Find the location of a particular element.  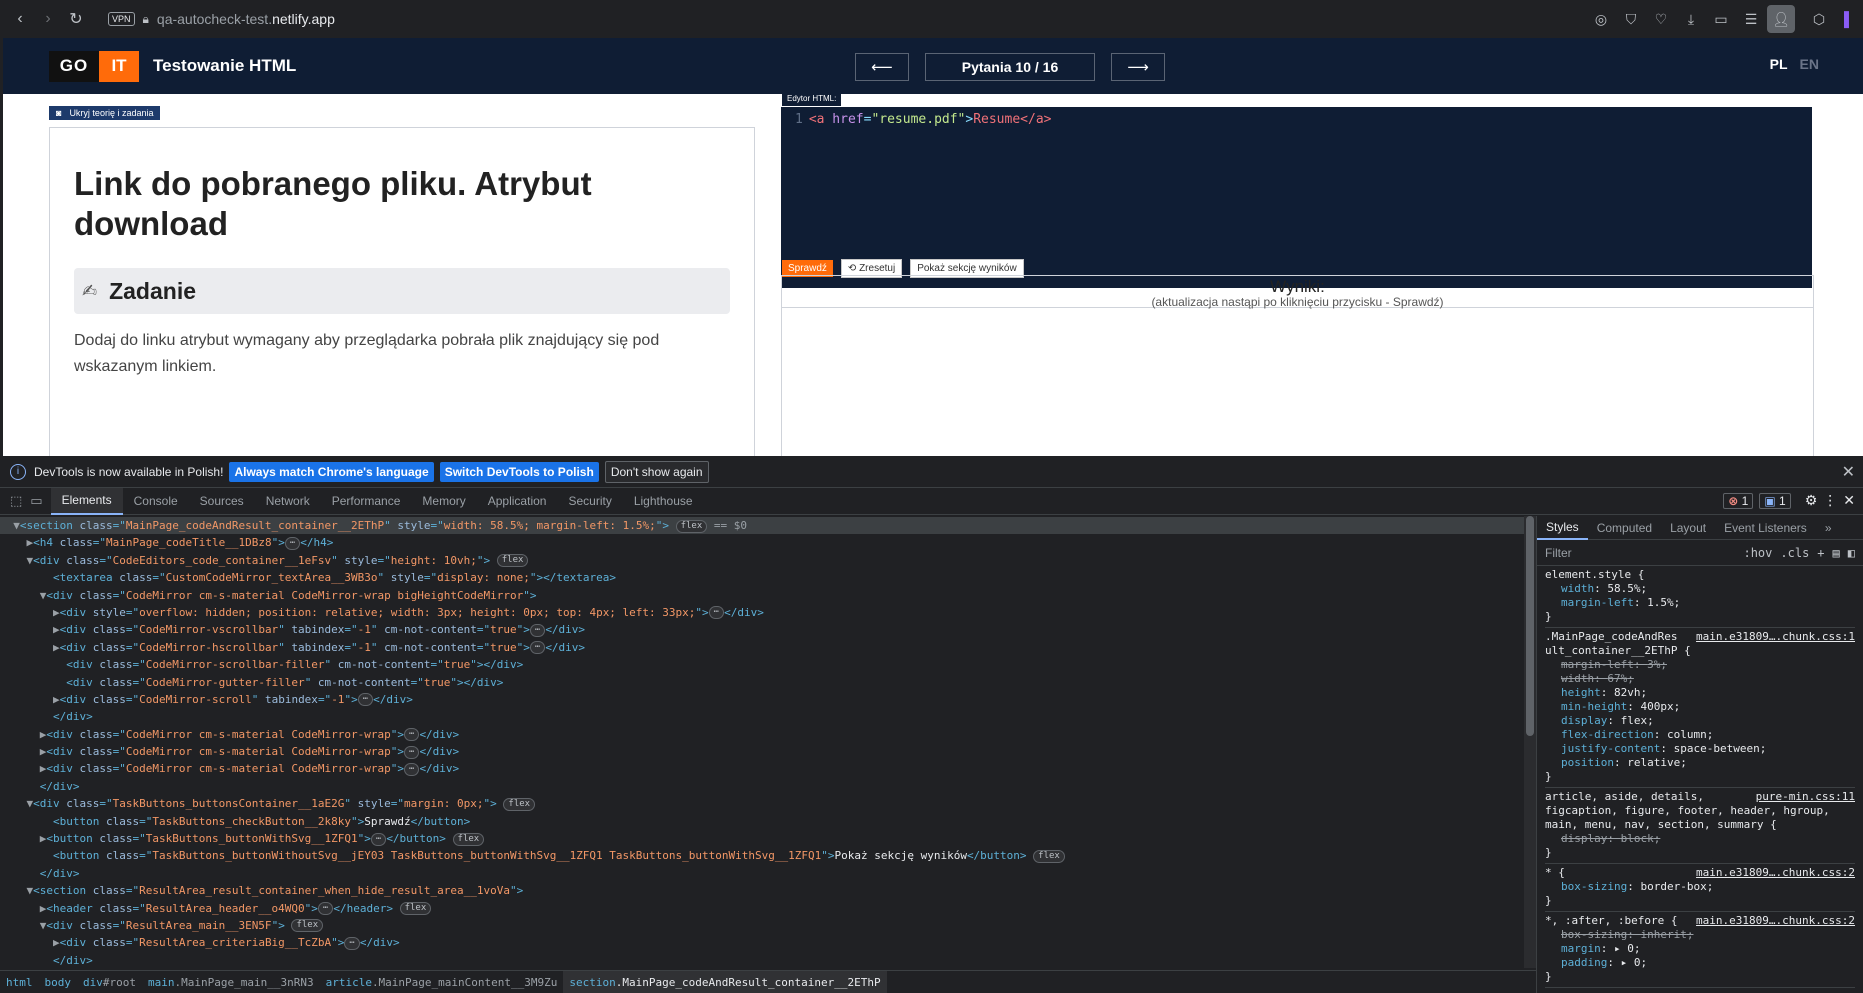

battery-icon: ▭ is located at coordinates (1721, 19).